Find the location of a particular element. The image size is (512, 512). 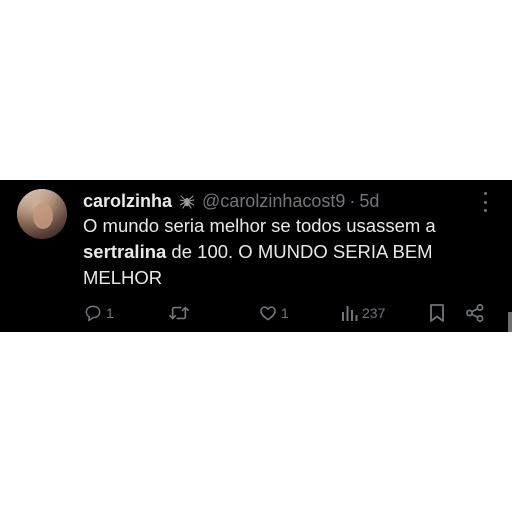

bookmark-button is located at coordinates (437, 313).